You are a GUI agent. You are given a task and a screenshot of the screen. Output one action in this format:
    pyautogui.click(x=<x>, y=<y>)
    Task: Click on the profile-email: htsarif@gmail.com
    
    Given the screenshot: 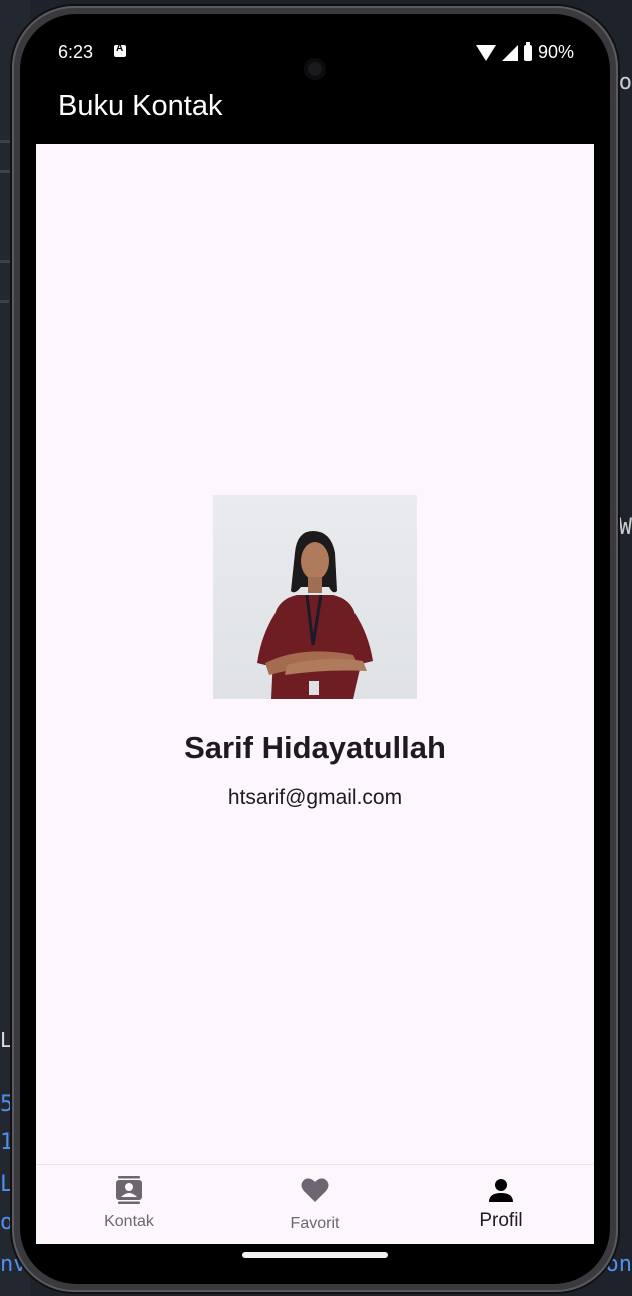 What is the action you would take?
    pyautogui.click(x=315, y=797)
    